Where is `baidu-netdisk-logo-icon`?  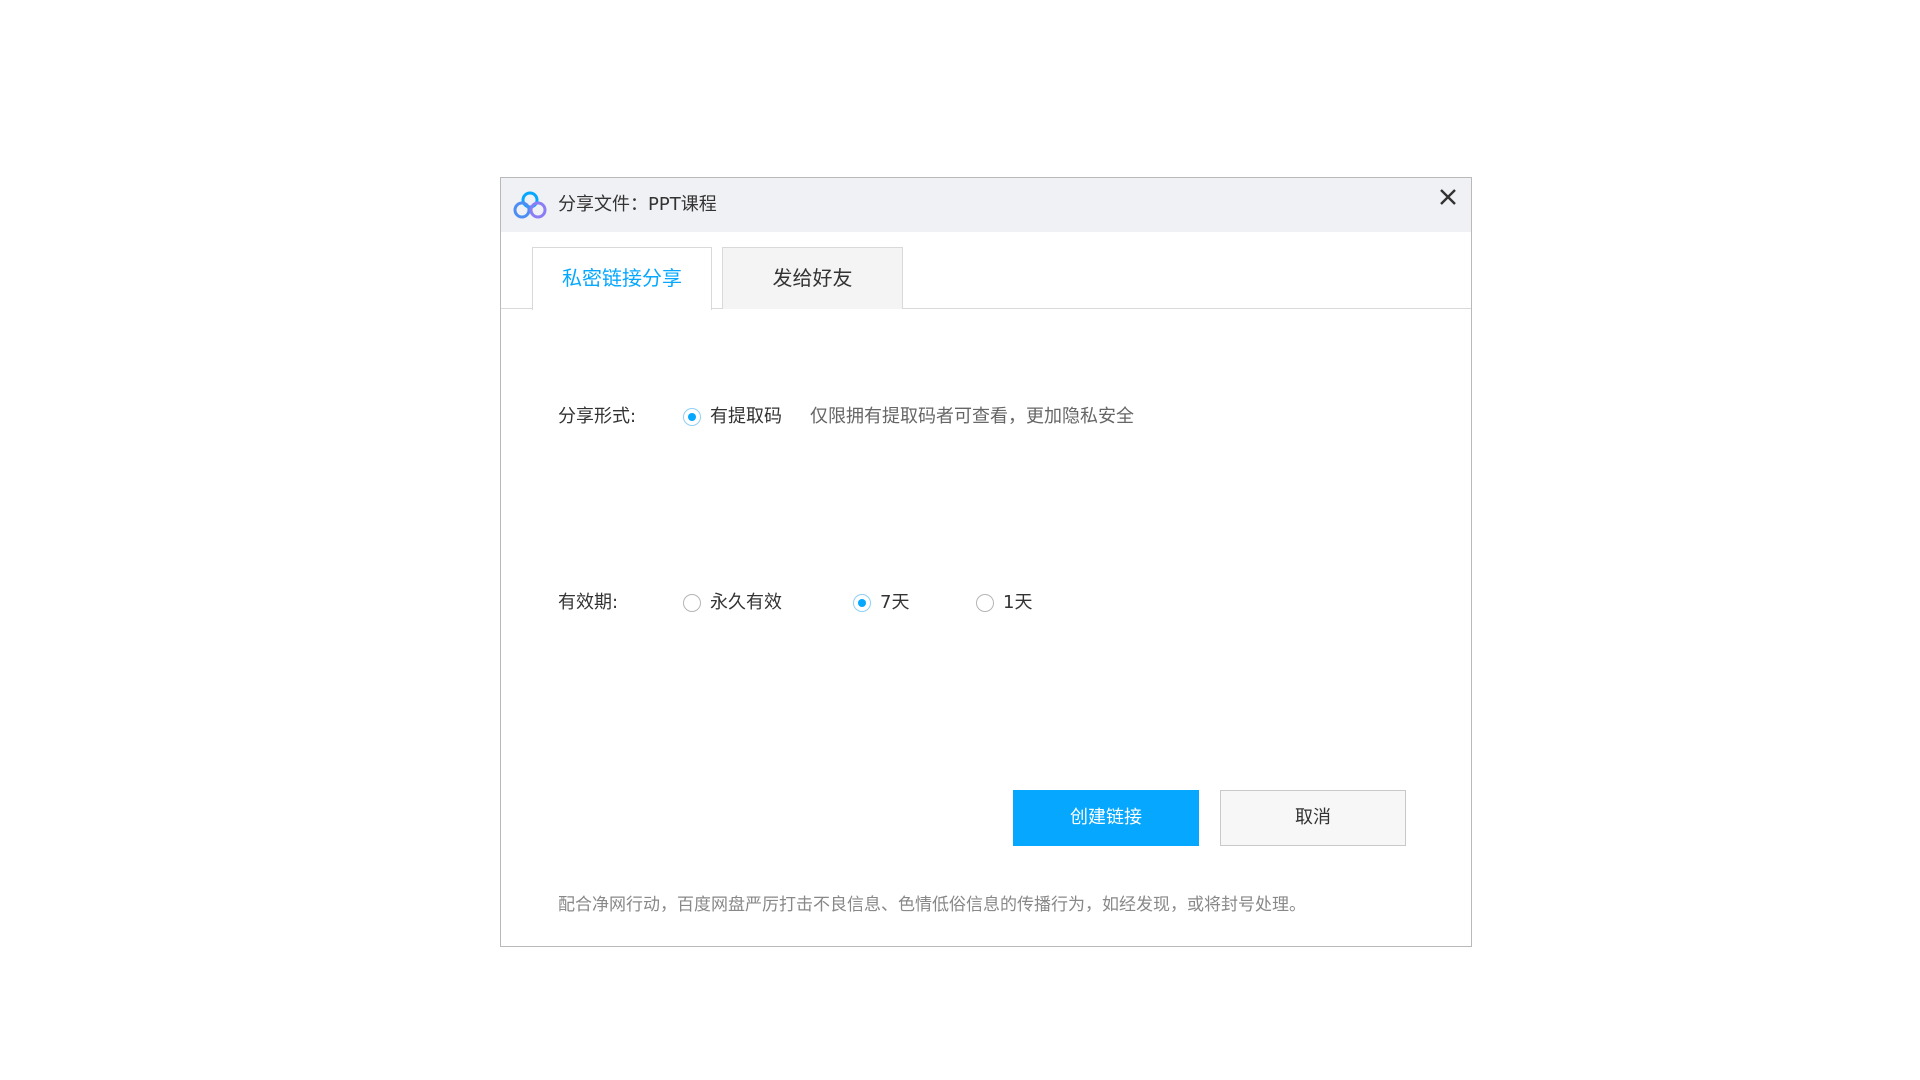
baidu-netdisk-logo-icon is located at coordinates (530, 205).